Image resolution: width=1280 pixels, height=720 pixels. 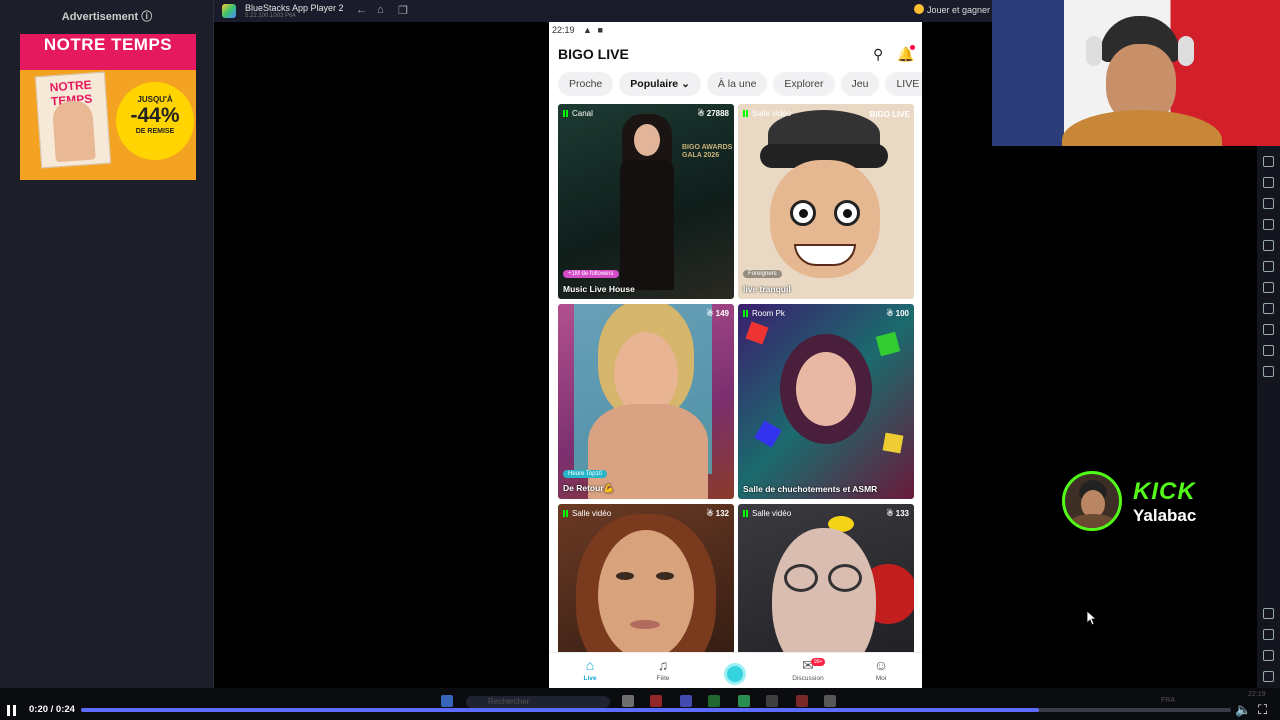 I want to click on promo-disc: JUSQU'À -44% DE REMISE, so click(x=155, y=121).